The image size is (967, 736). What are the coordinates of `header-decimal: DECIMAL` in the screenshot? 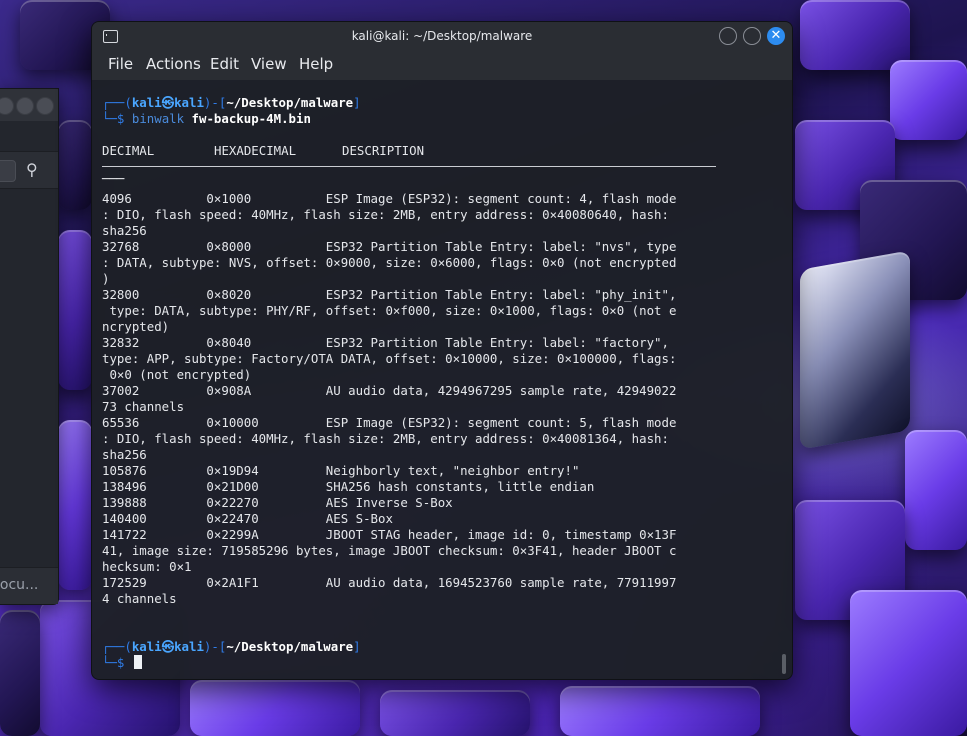 It's located at (128, 150).